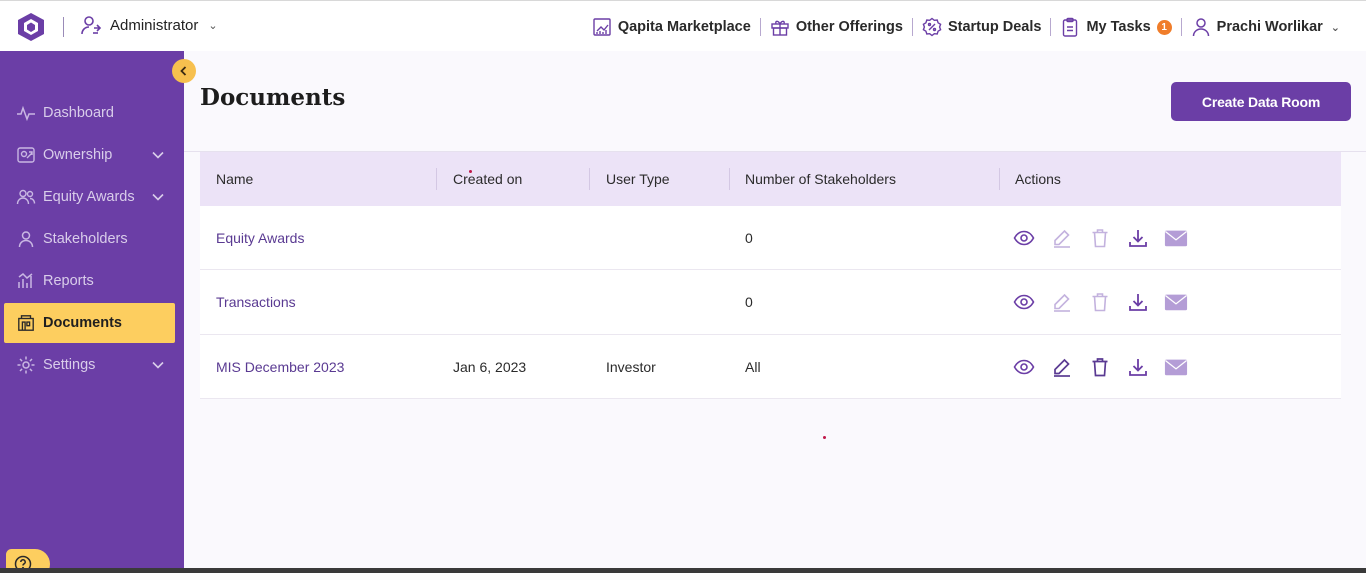 The image size is (1366, 573). I want to click on nav-label: Qapita Marketplace, so click(684, 27).